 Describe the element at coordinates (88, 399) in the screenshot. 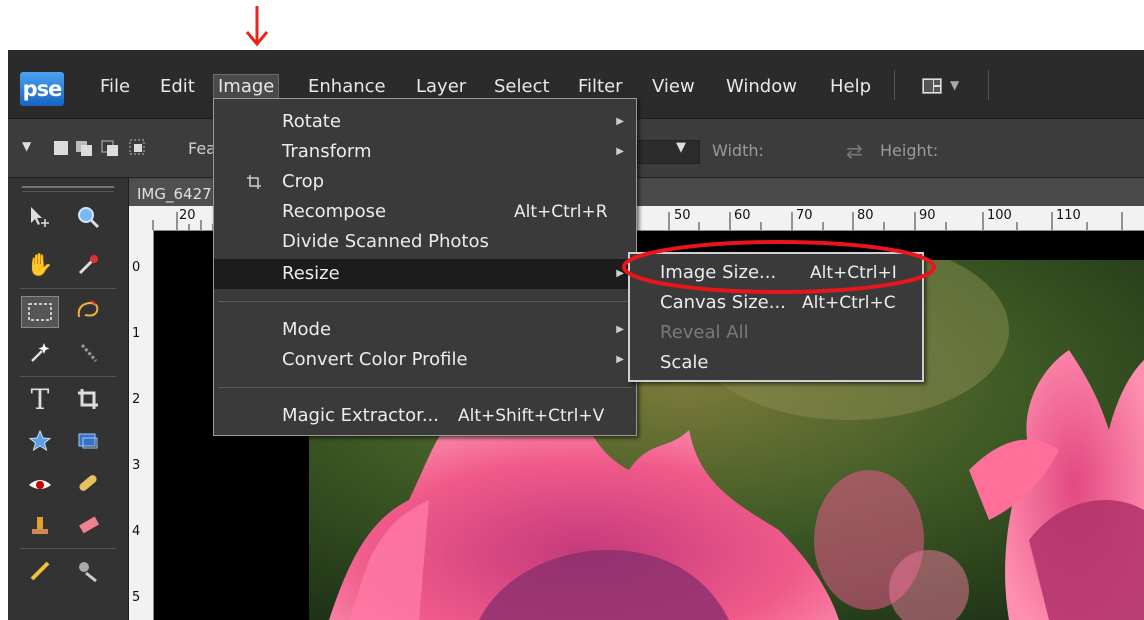

I see `crop-tool-icon` at that location.